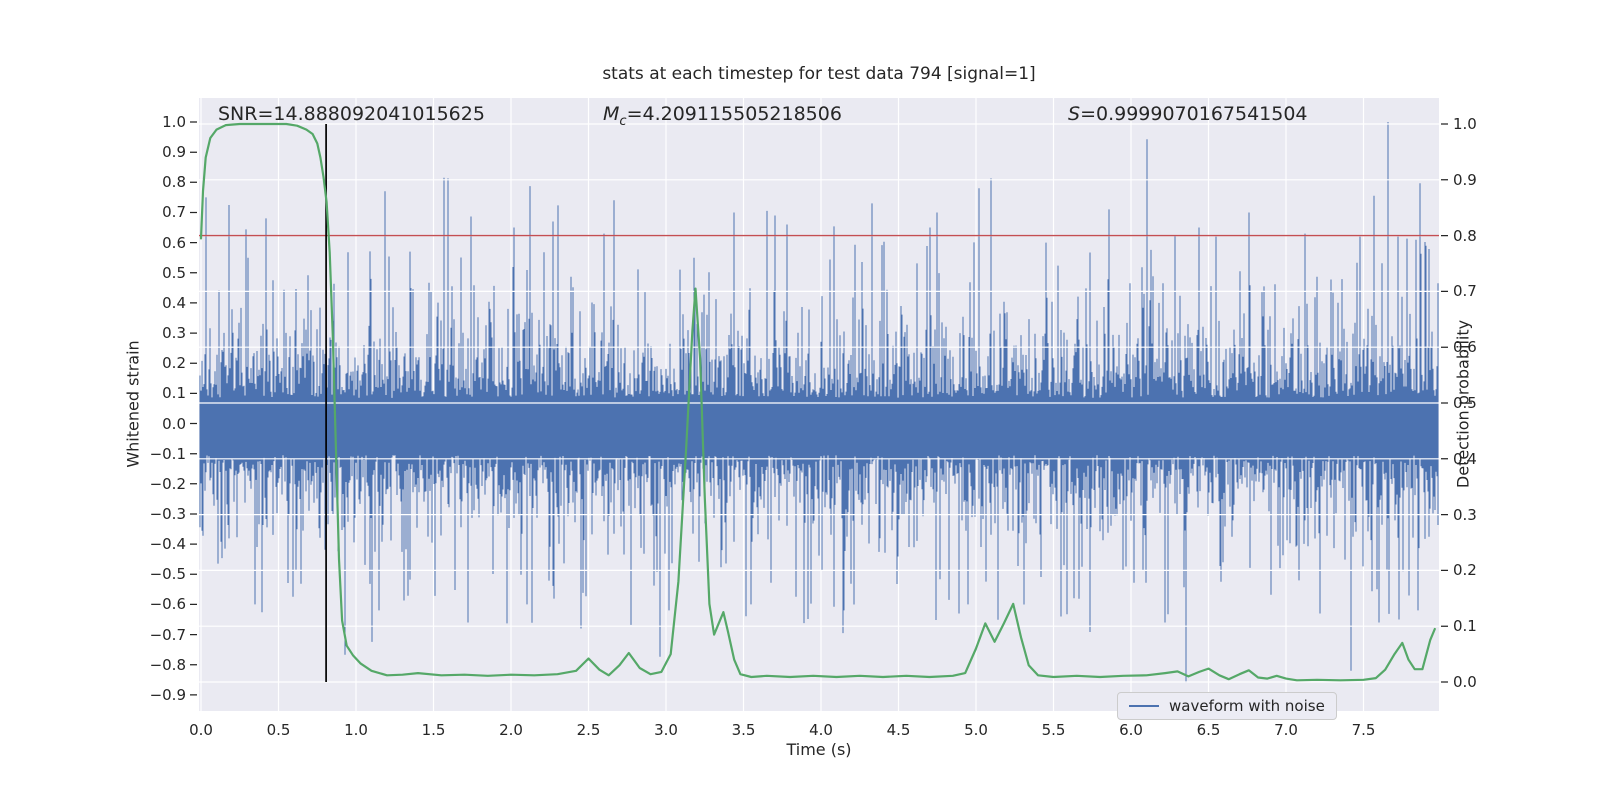 The image size is (1600, 800). What do you see at coordinates (1465, 514) in the screenshot?
I see `y-right-tick-label: 0.3` at bounding box center [1465, 514].